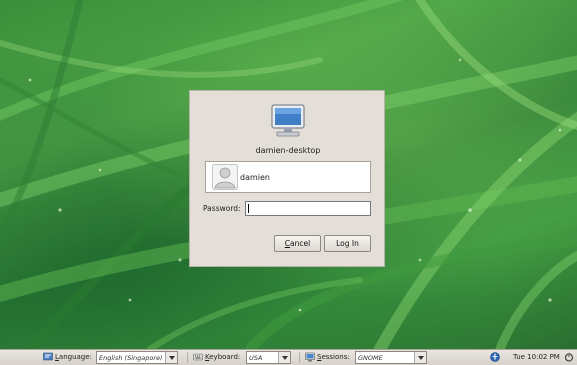 The width and height of the screenshot is (577, 365). I want to click on keyboard-label: Keyboard:, so click(222, 357).